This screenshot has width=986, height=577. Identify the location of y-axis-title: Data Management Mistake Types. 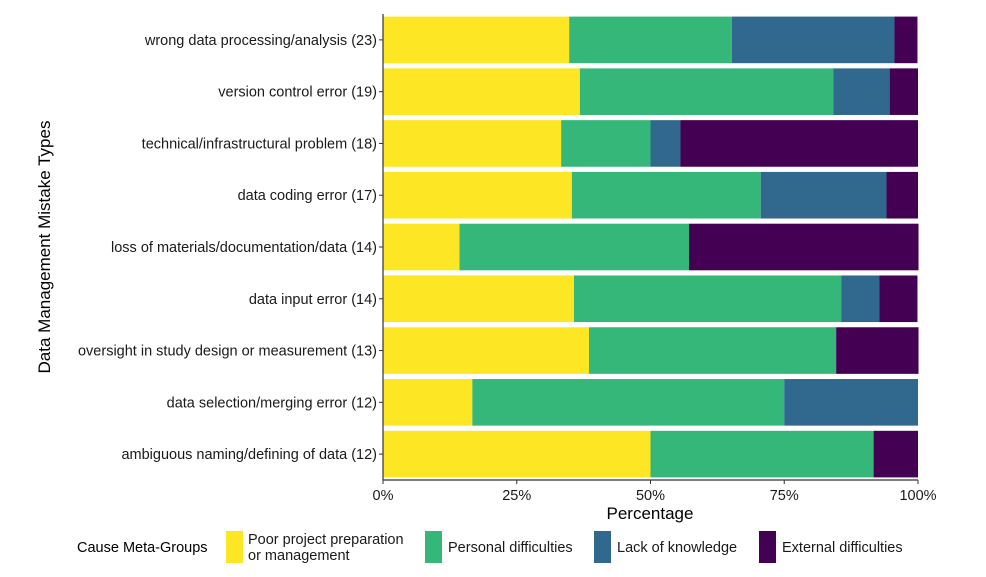
(44, 247).